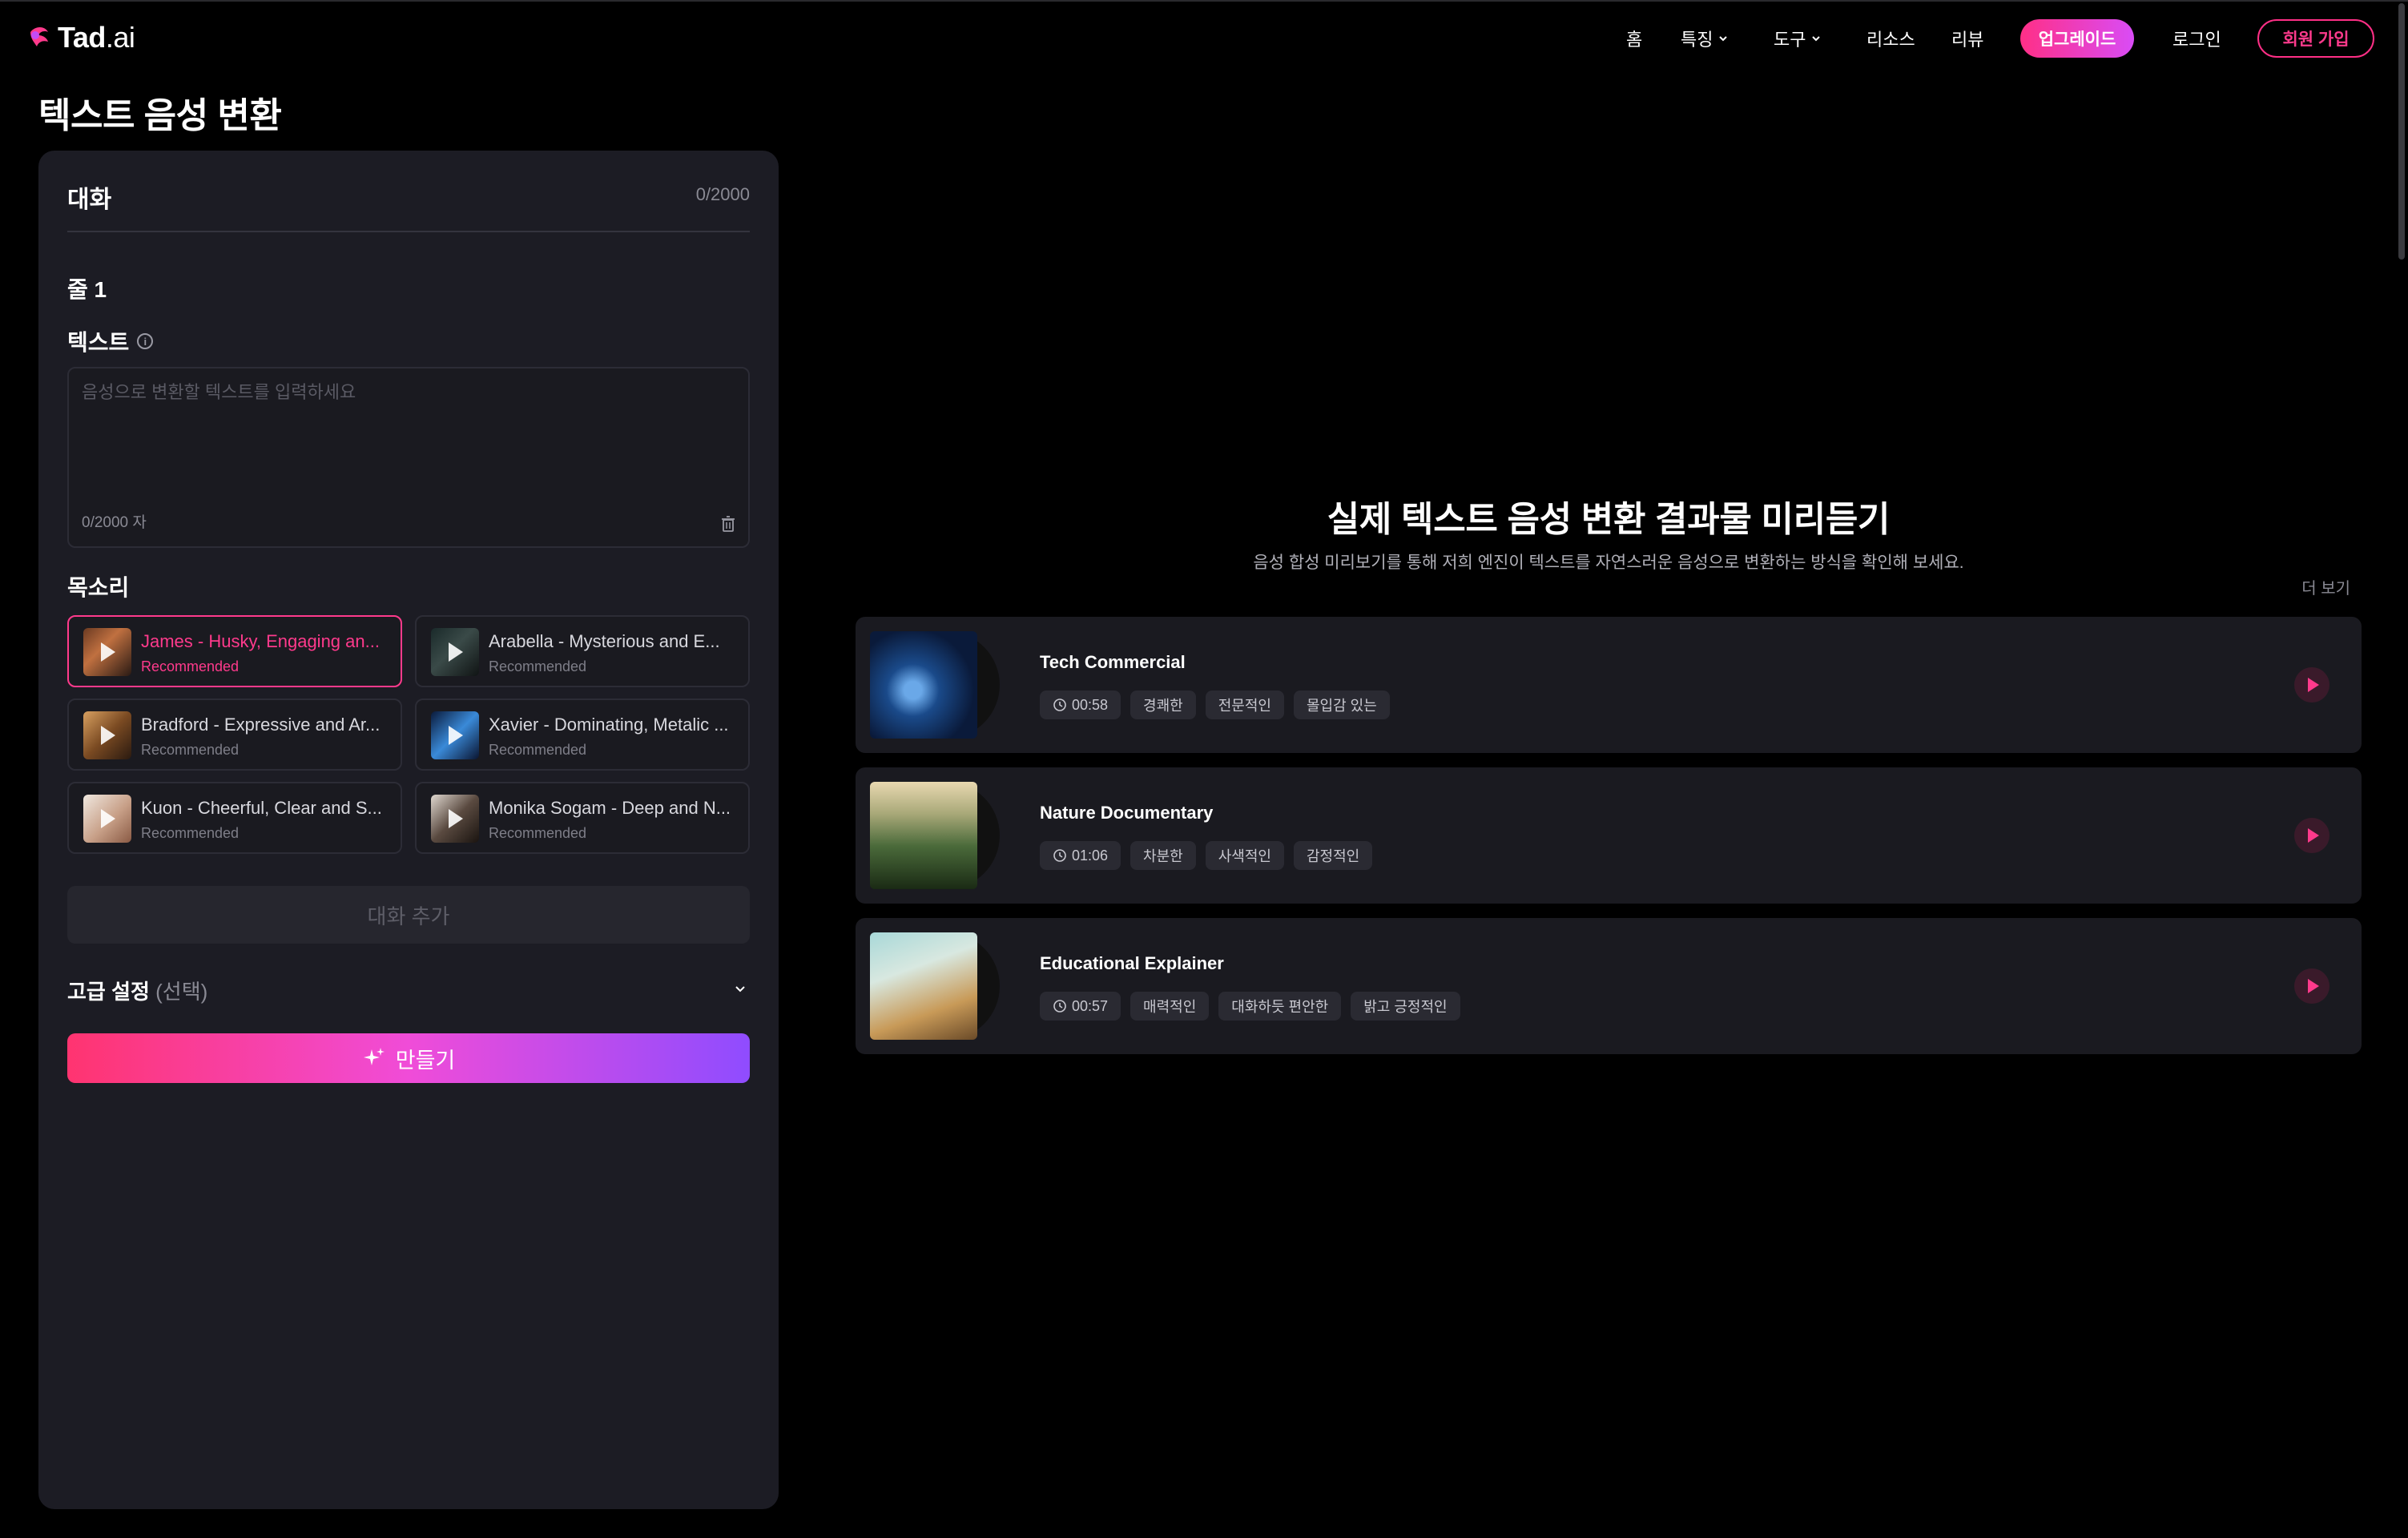 This screenshot has width=2408, height=1538. I want to click on sample-card: Nature Documentary 01:06 차분한 사색적인 감정적인, so click(1609, 835).